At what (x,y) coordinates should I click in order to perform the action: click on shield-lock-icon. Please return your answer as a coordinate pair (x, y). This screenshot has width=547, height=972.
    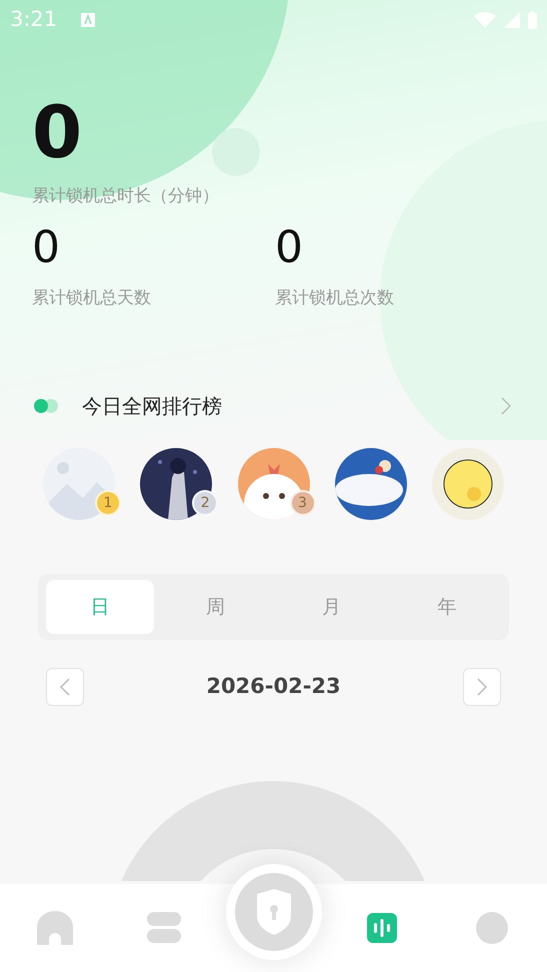
    Looking at the image, I should click on (274, 912).